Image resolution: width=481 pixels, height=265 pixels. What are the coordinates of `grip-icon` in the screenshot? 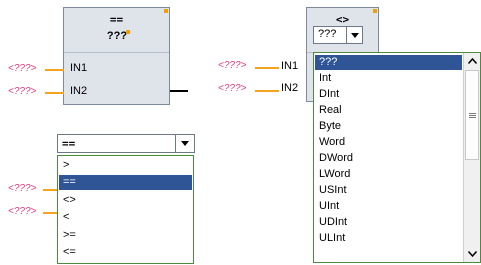 It's located at (472, 115).